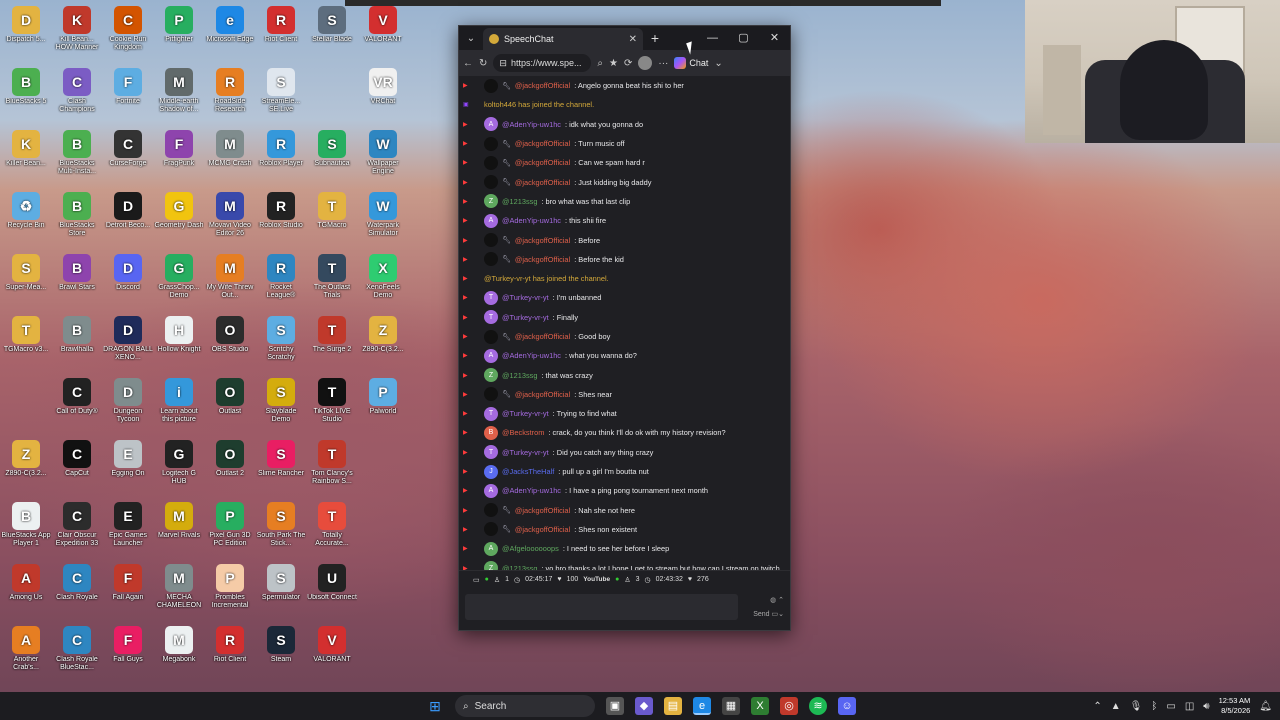 The height and width of the screenshot is (720, 1280). What do you see at coordinates (655, 38) in the screenshot?
I see `new-tab-button: +` at bounding box center [655, 38].